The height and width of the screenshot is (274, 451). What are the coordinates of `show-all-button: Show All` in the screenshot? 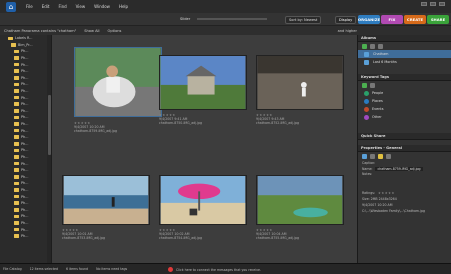 It's located at (91, 31).